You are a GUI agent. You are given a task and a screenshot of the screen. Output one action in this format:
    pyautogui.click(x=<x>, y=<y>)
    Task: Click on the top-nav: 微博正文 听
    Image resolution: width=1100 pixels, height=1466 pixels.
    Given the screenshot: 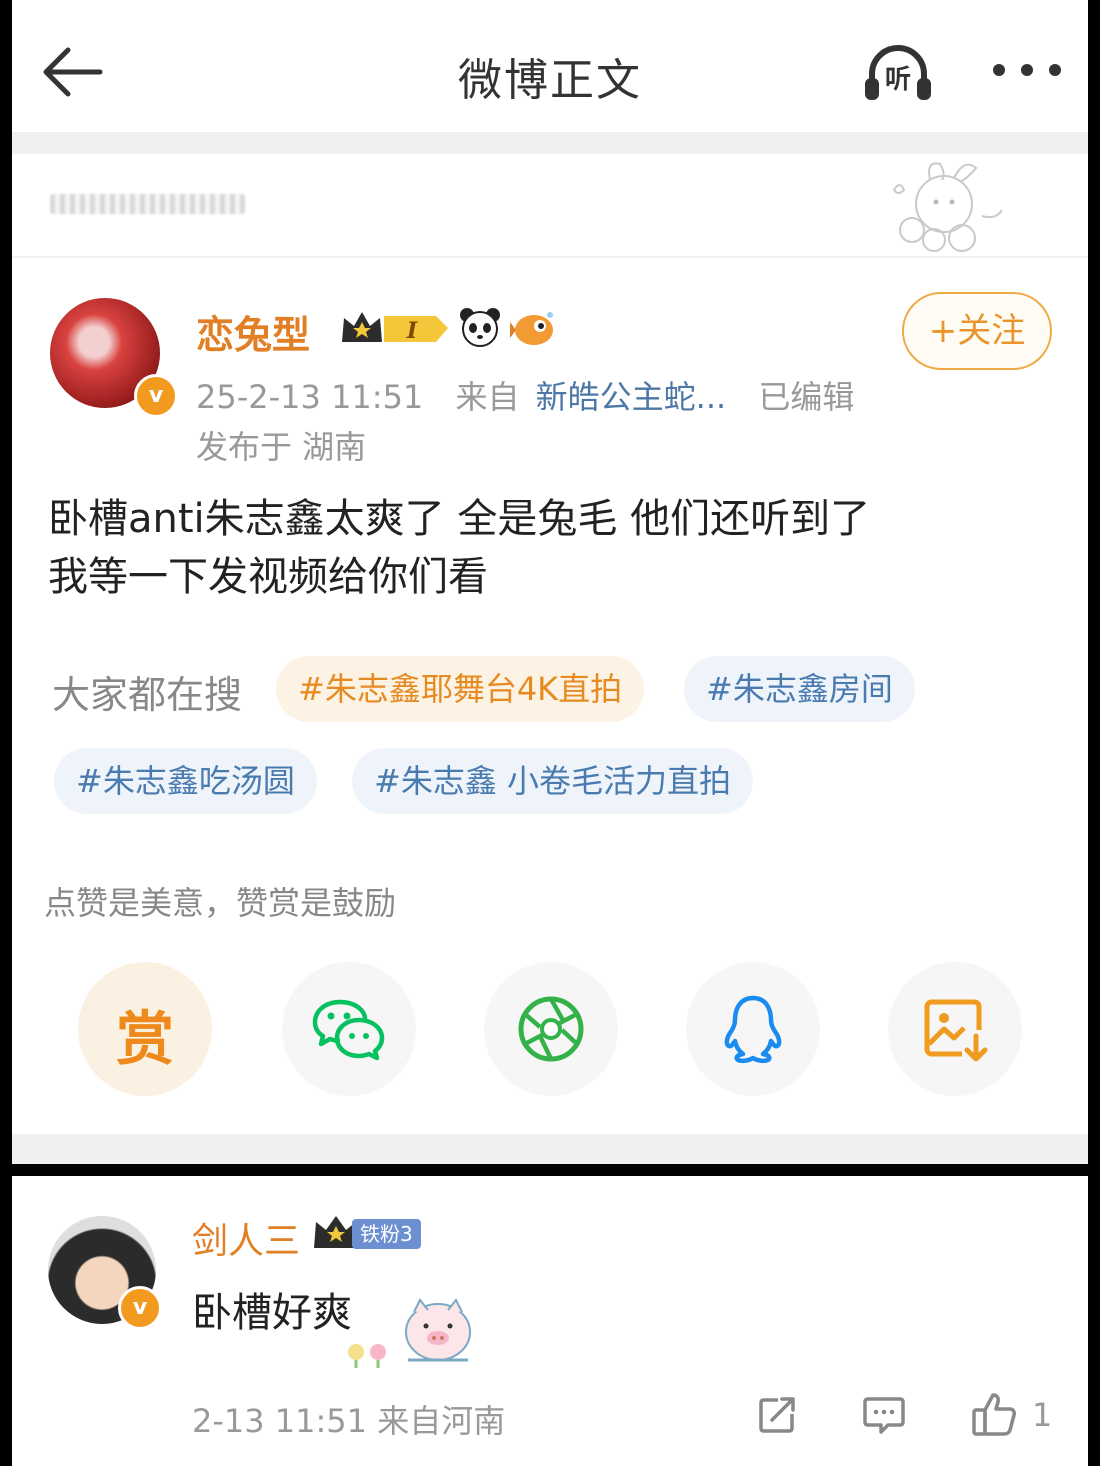 What is the action you would take?
    pyautogui.click(x=550, y=66)
    